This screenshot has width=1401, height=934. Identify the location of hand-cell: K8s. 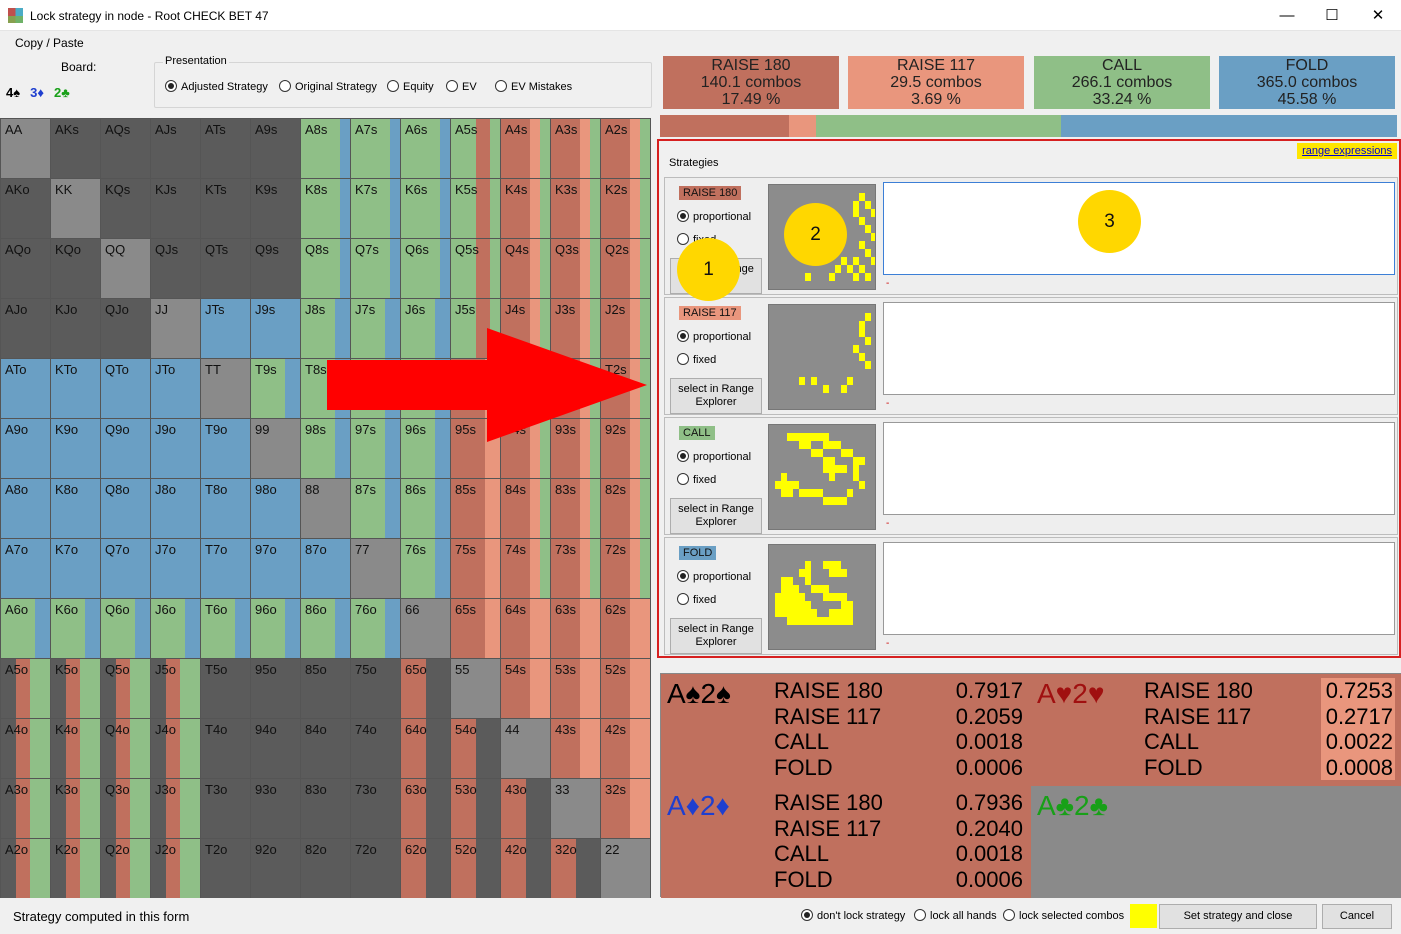
(326, 209).